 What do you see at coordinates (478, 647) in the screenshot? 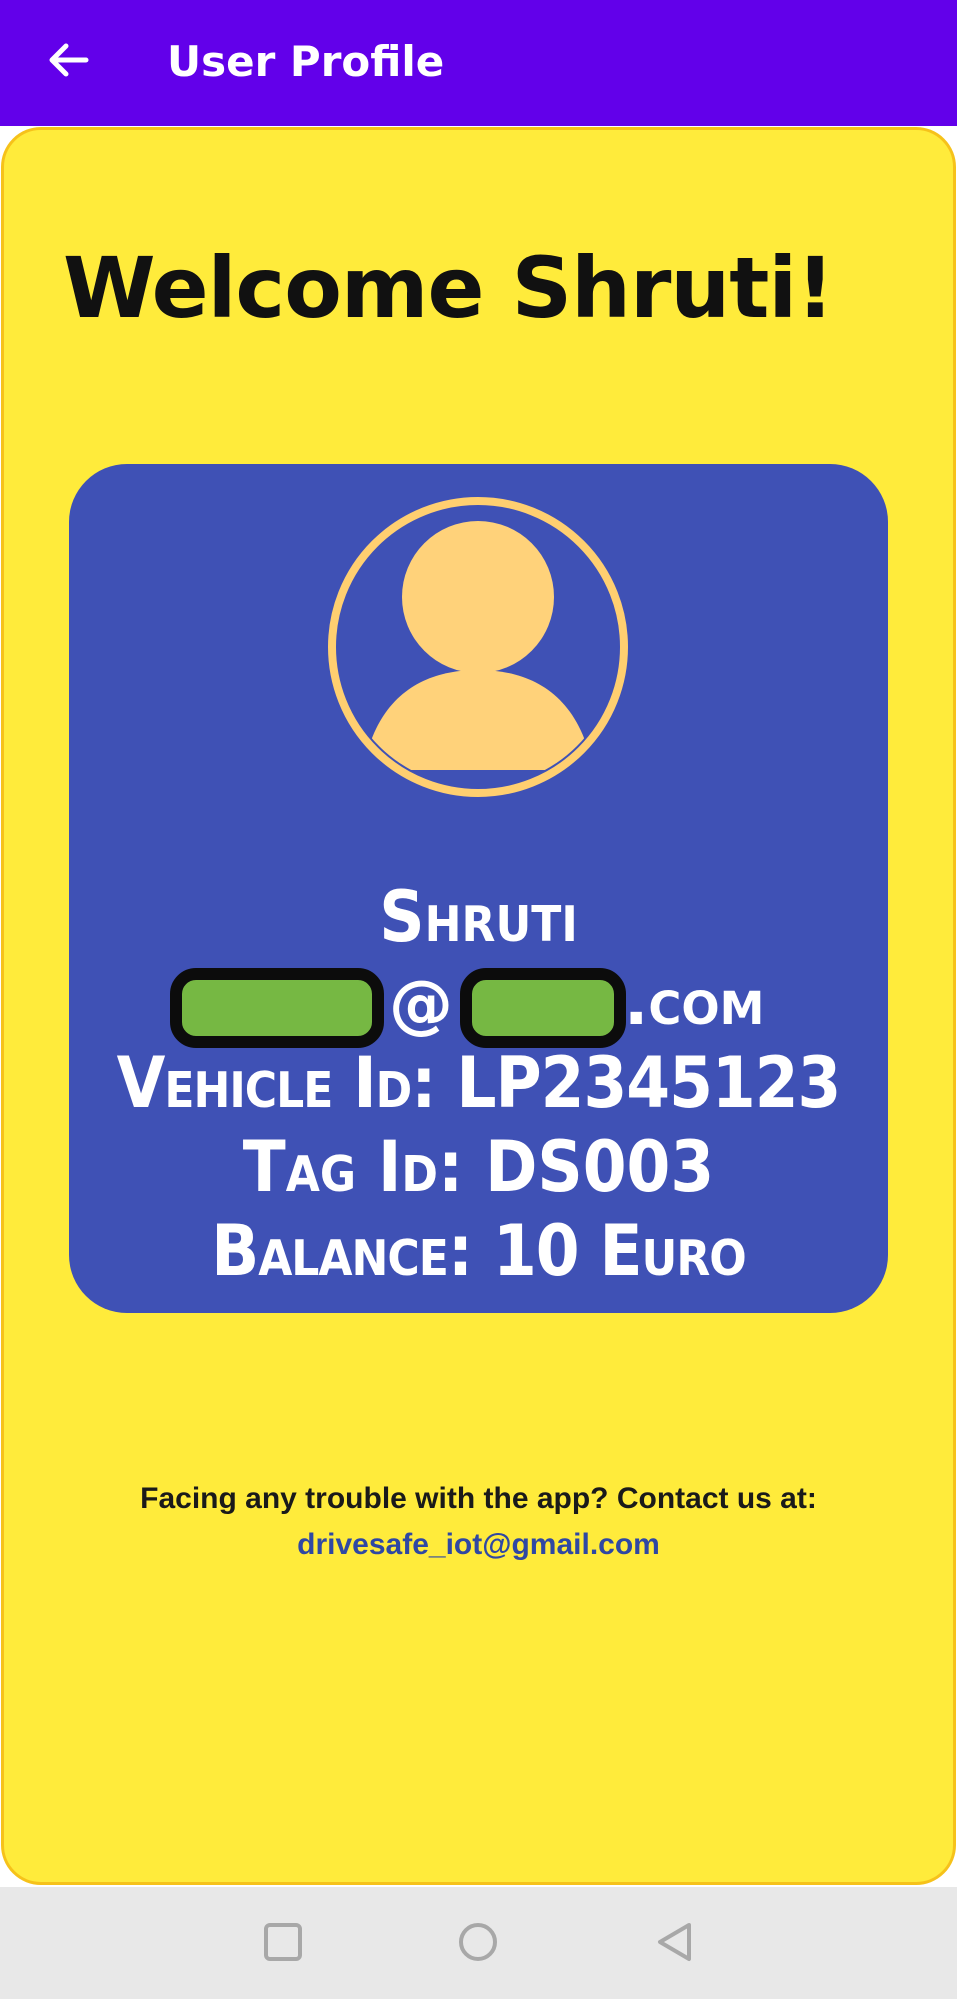
I see `user-avatar-icon` at bounding box center [478, 647].